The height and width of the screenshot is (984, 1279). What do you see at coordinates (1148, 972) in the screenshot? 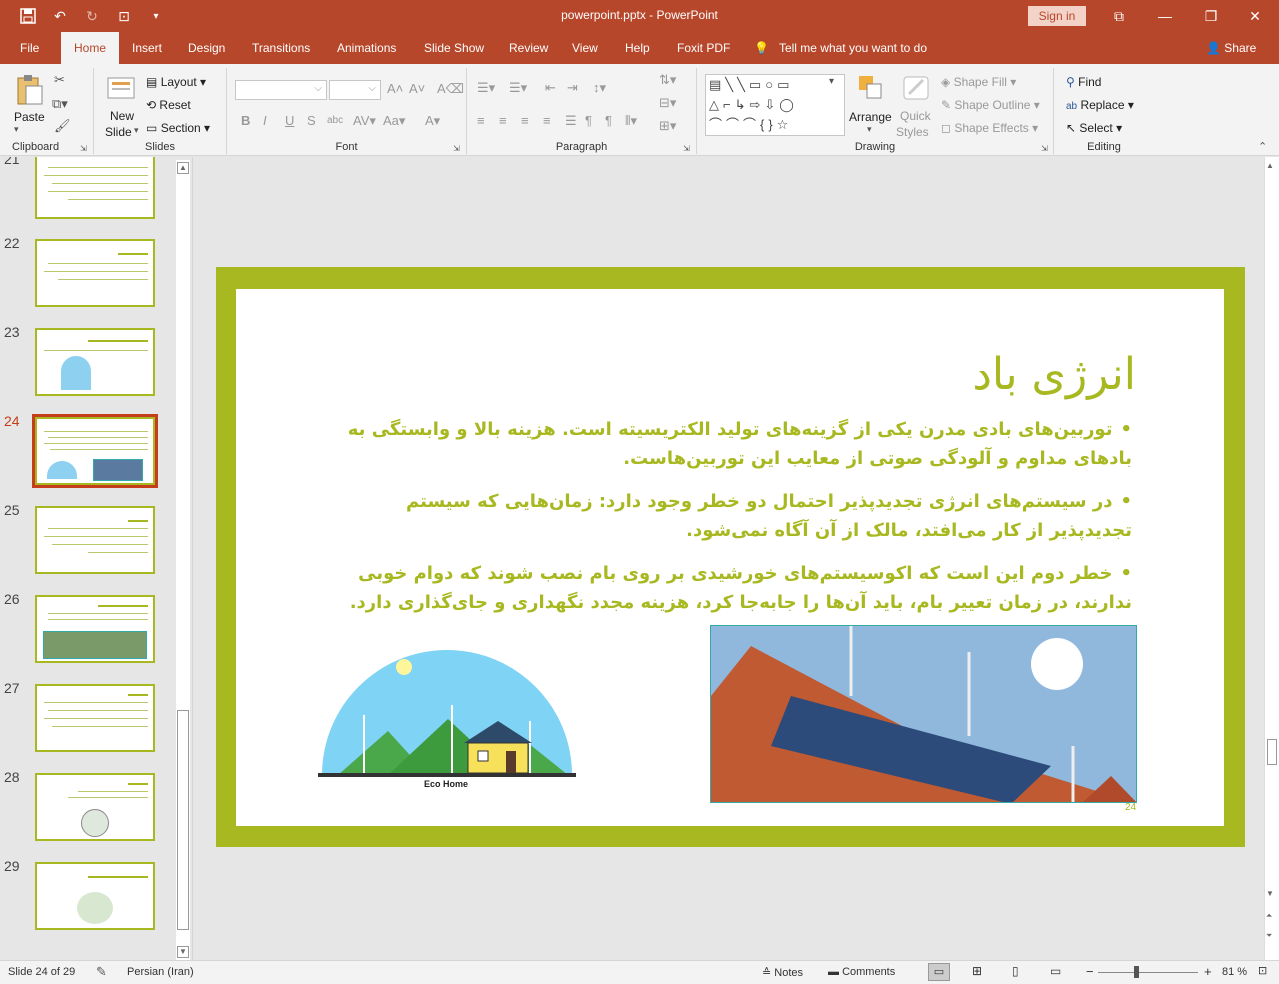
I see `zoom-slider` at bounding box center [1148, 972].